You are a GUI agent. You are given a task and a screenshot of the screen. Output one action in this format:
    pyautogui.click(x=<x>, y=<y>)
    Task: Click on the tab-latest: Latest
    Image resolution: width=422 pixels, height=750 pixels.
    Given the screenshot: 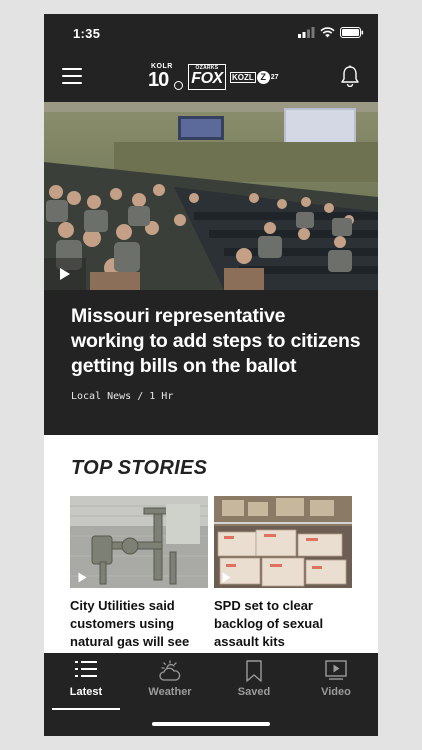 What is the action you would take?
    pyautogui.click(x=86, y=681)
    